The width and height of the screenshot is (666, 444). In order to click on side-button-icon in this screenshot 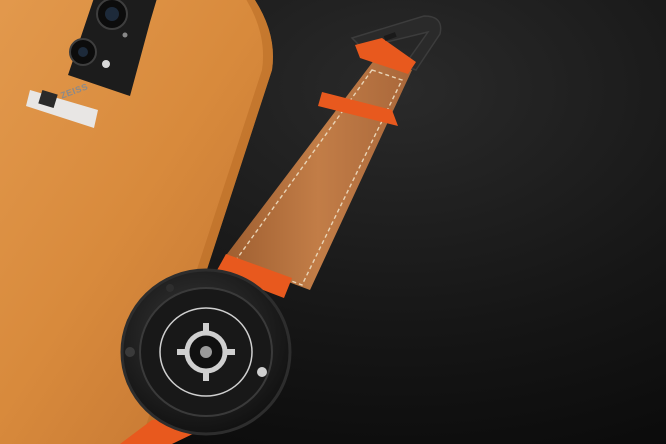, I will do `click(130, 352)`.